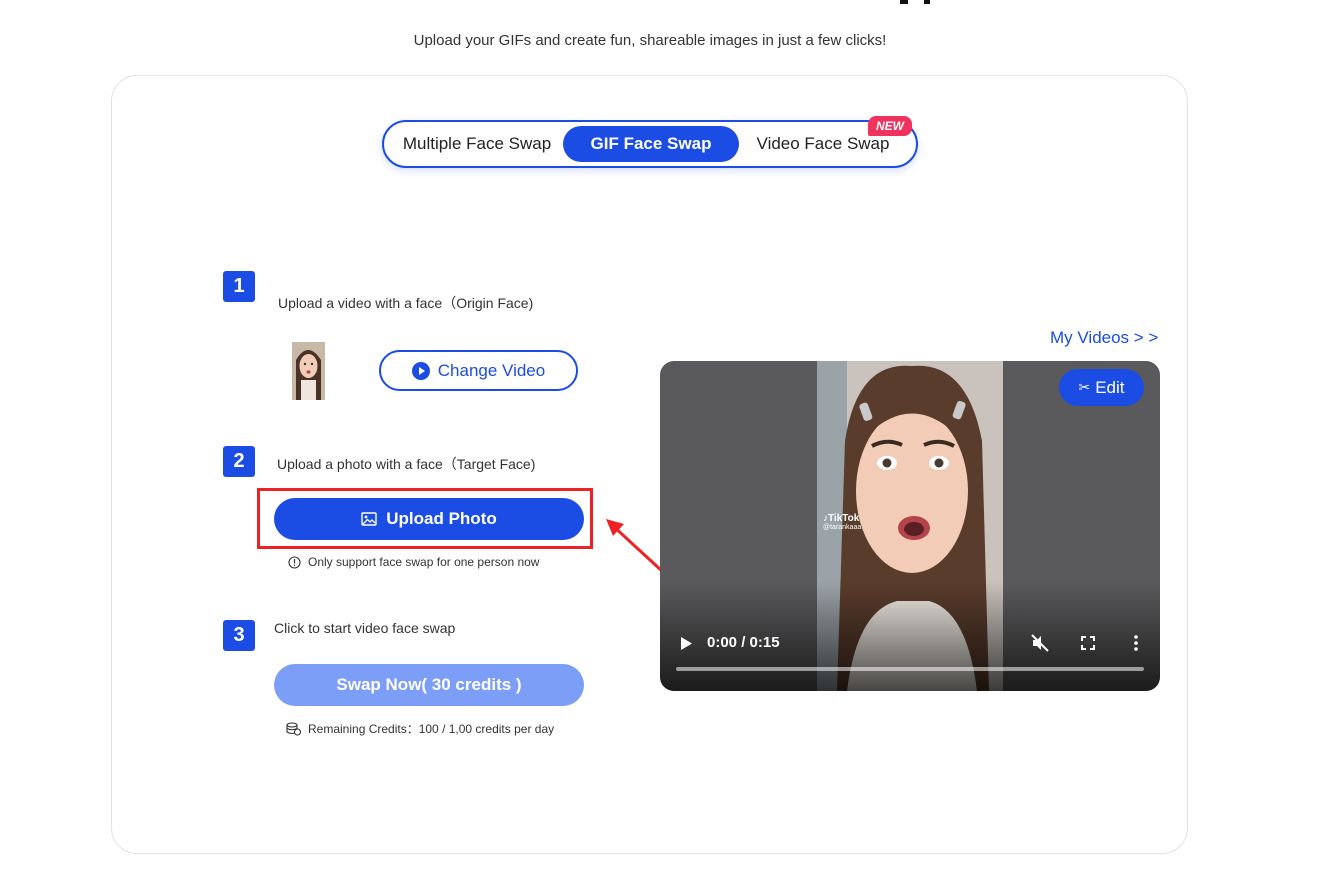 The height and width of the screenshot is (869, 1331). I want to click on scissors-icon: ✂, so click(1084, 387).